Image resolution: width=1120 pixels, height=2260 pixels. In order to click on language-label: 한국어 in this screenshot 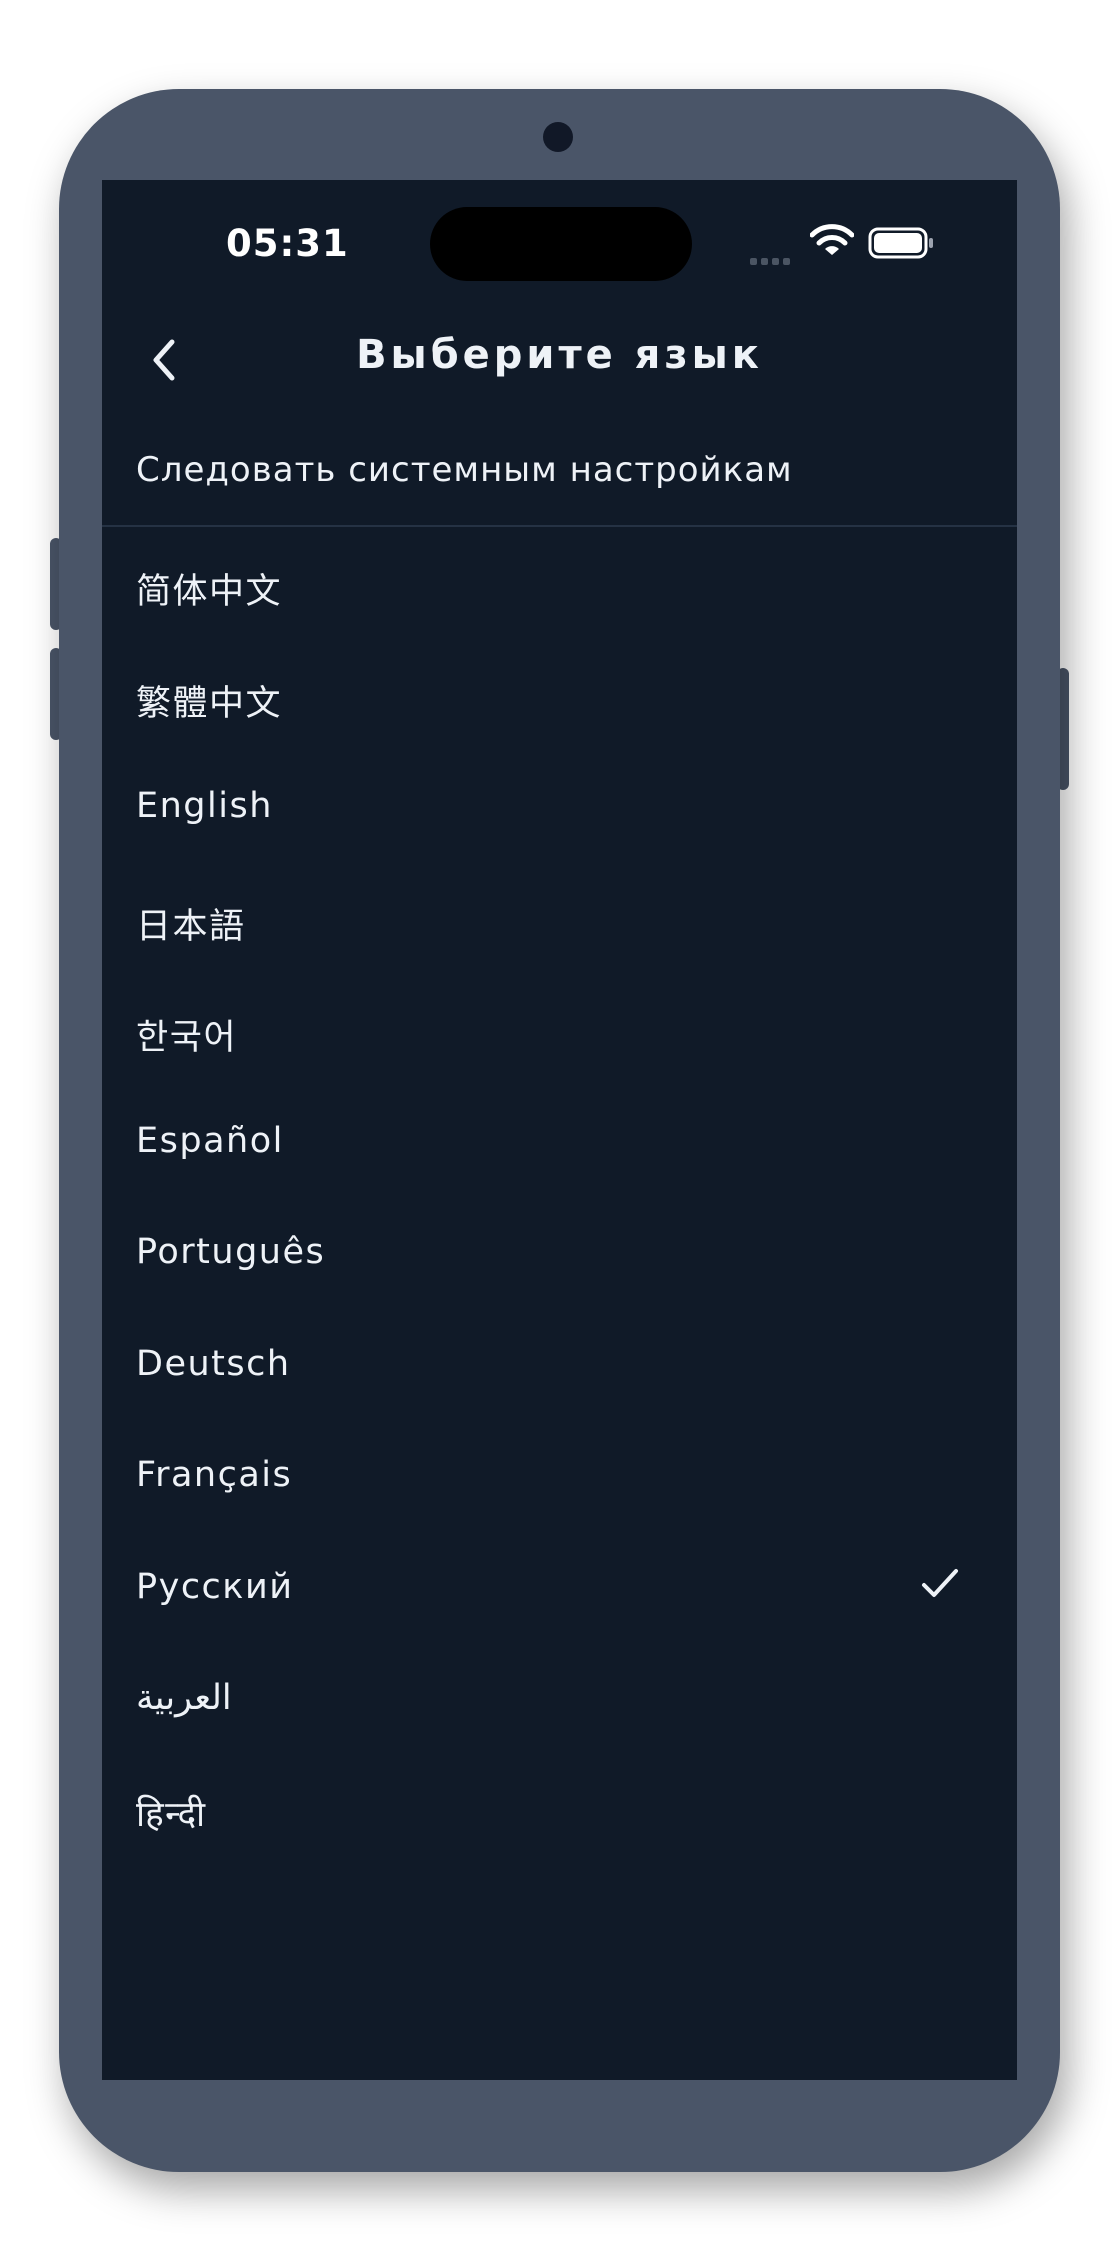, I will do `click(187, 1038)`.